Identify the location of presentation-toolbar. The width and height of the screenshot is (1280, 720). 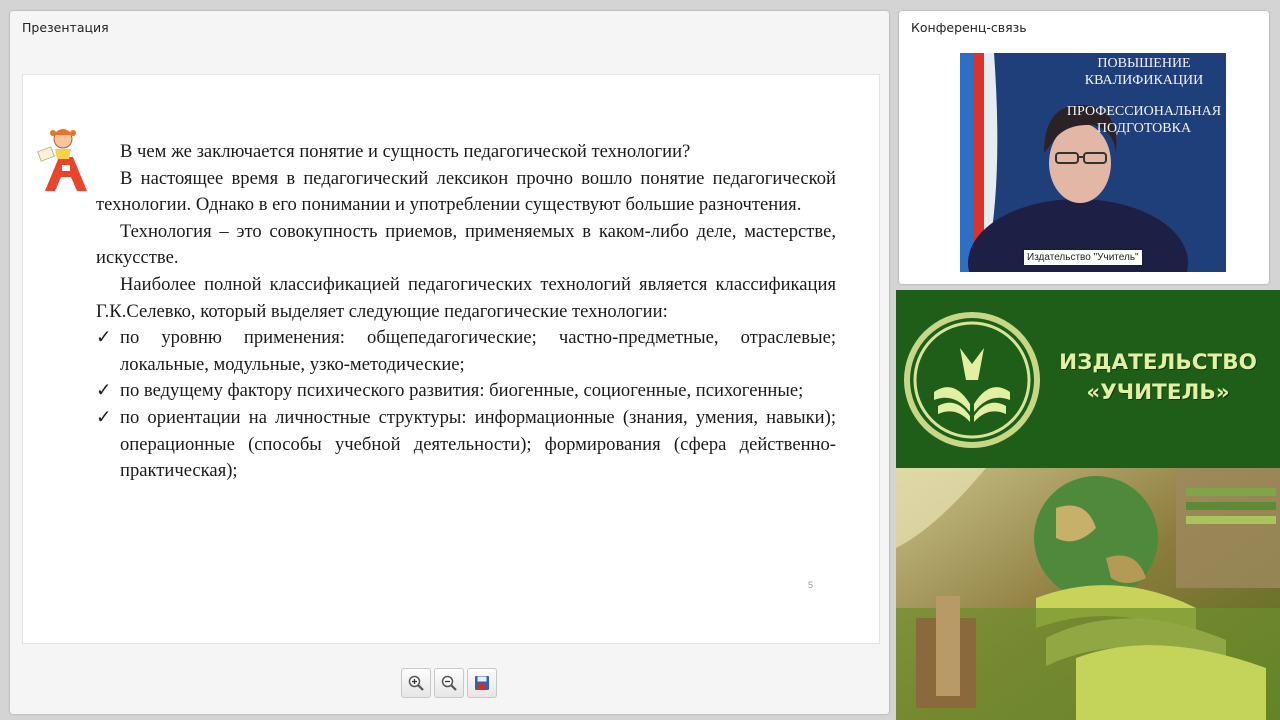
(449, 683).